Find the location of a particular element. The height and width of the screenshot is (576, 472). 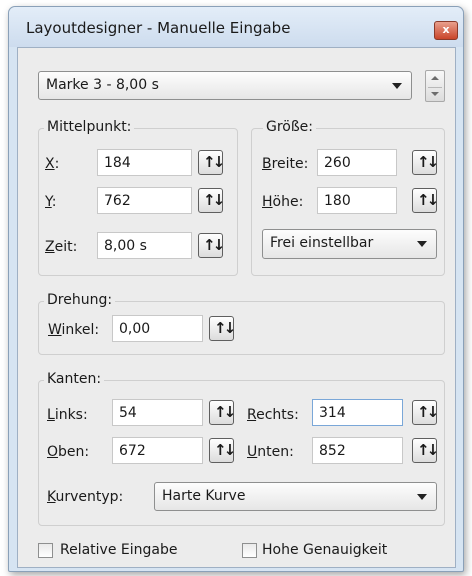

winkel-input: 0,00 is located at coordinates (157, 328).